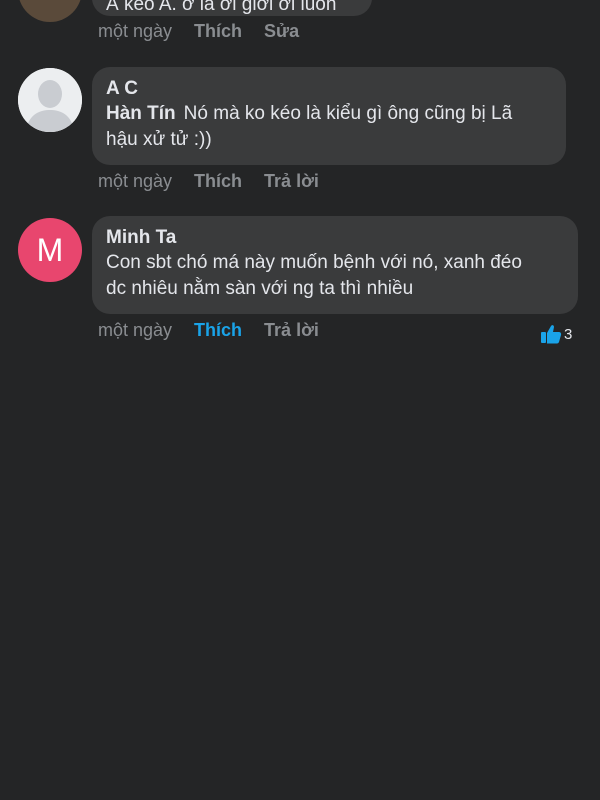 This screenshot has height=800, width=600. Describe the element at coordinates (141, 113) in the screenshot. I see `mention-link: Hàn Tín` at that location.